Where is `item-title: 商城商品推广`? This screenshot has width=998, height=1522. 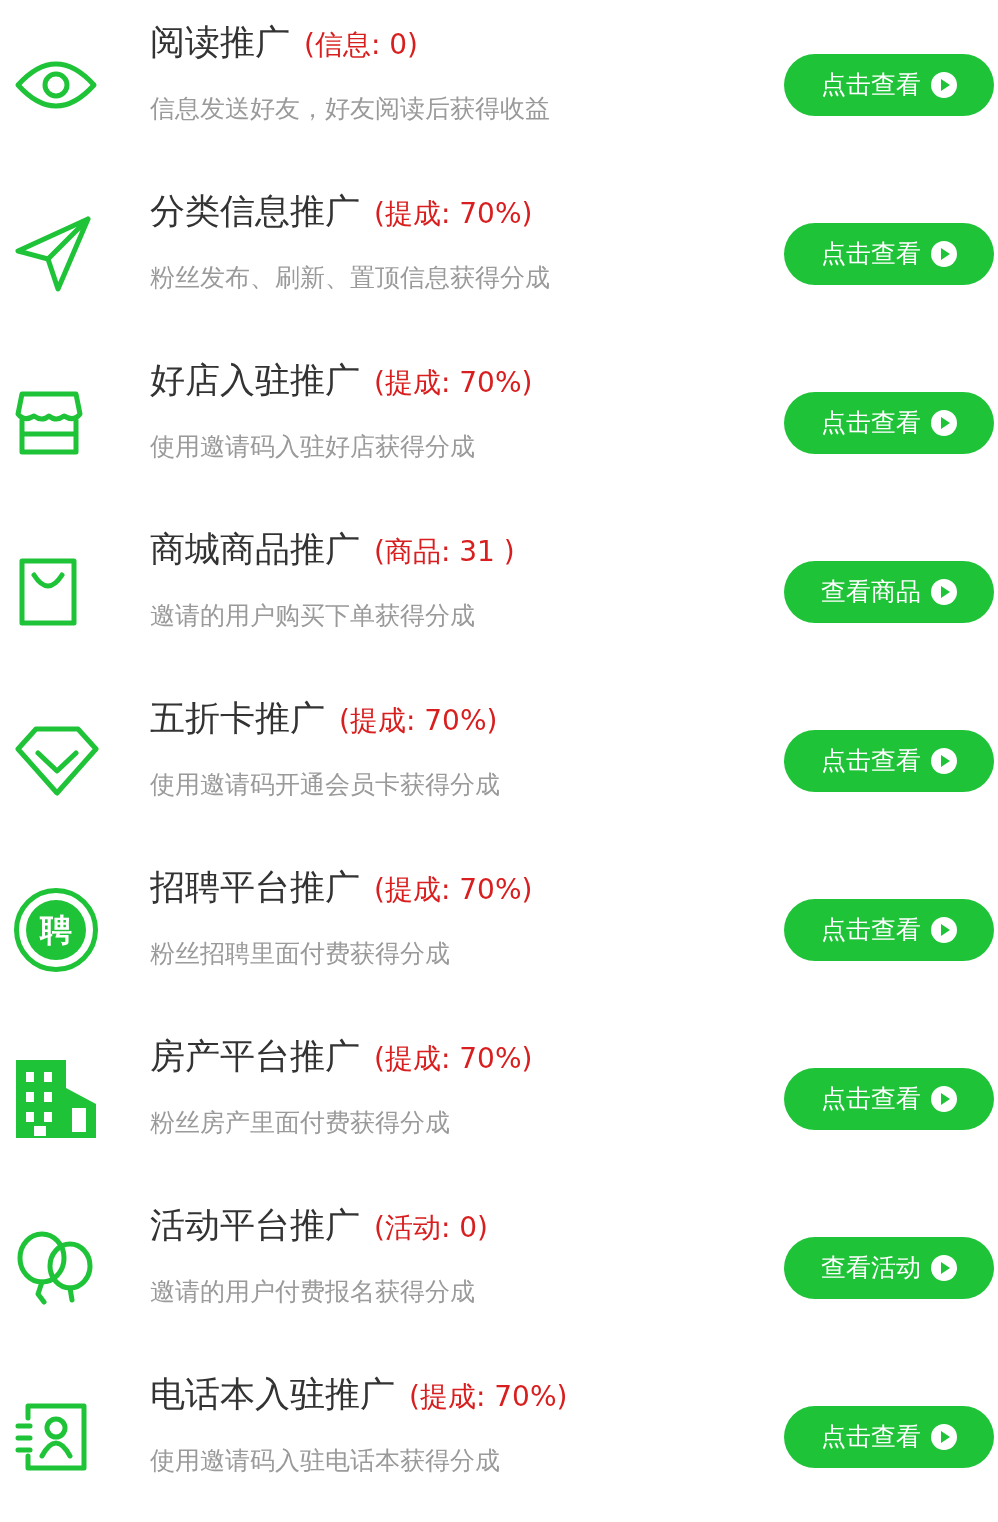 item-title: 商城商品推广 is located at coordinates (255, 549).